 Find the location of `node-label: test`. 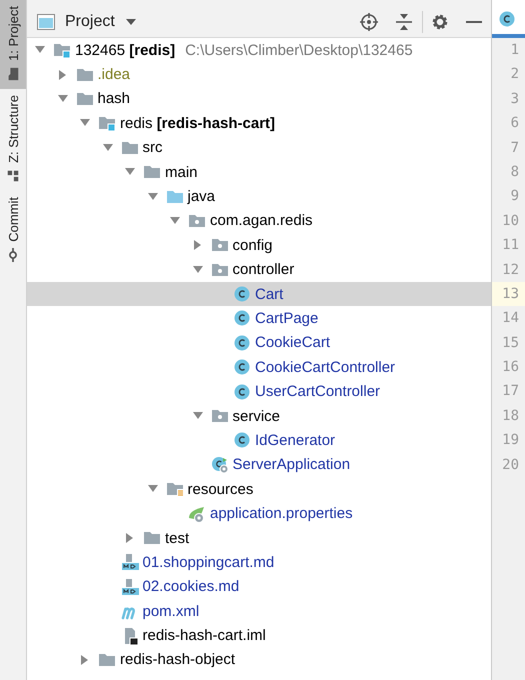

node-label: test is located at coordinates (177, 538).